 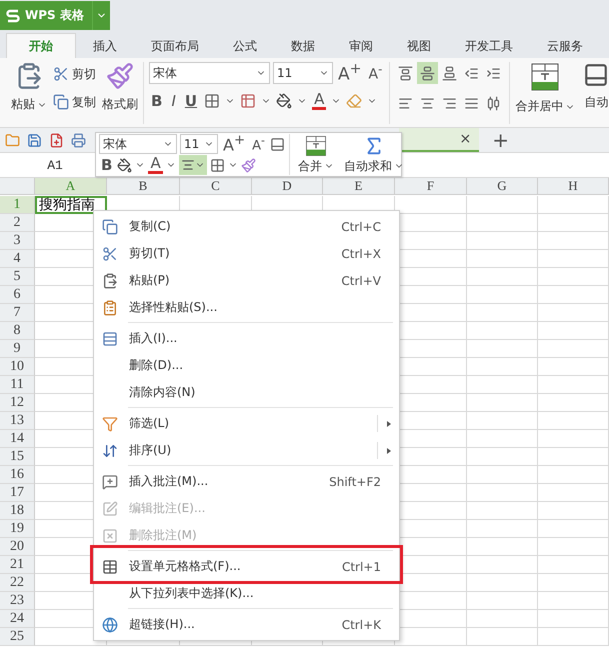 I want to click on justify-icon, so click(x=472, y=103).